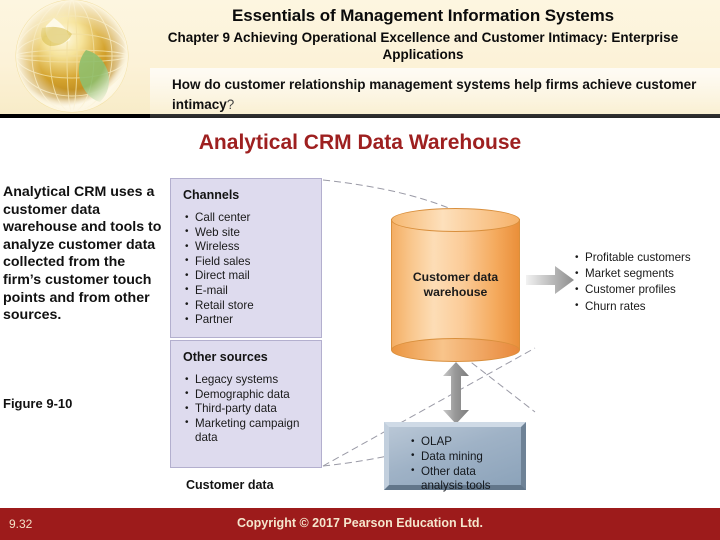 This screenshot has width=720, height=540. I want to click on list-item-continuation: data, so click(206, 438).